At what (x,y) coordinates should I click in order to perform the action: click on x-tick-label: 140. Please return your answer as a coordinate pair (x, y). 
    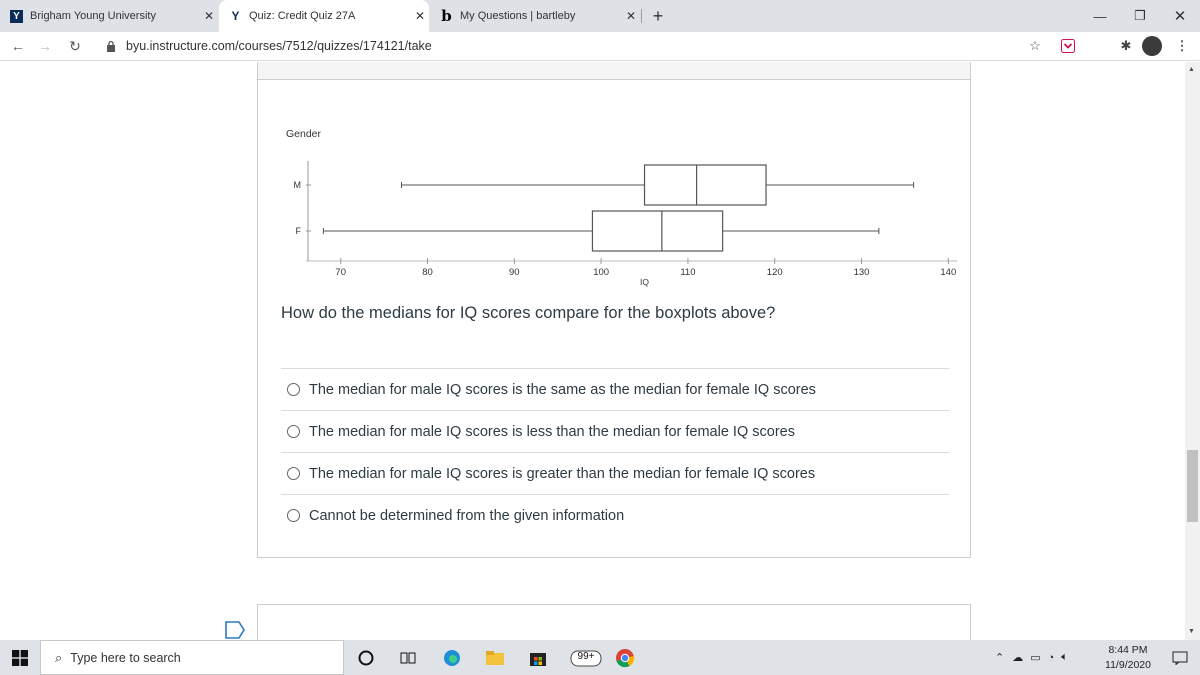
    Looking at the image, I should click on (948, 272).